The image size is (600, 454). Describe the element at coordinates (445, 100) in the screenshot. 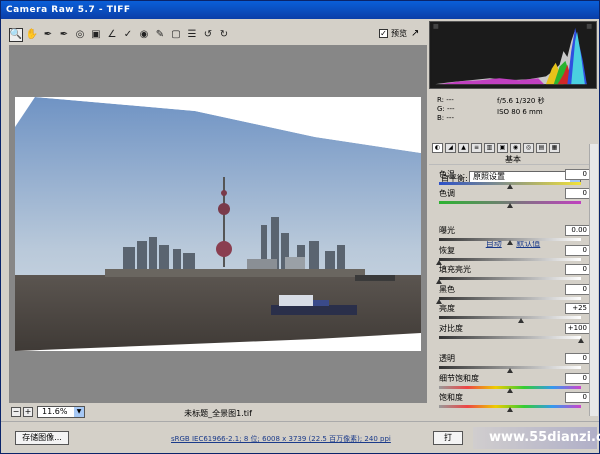

I see `r-readout: R: ---` at that location.